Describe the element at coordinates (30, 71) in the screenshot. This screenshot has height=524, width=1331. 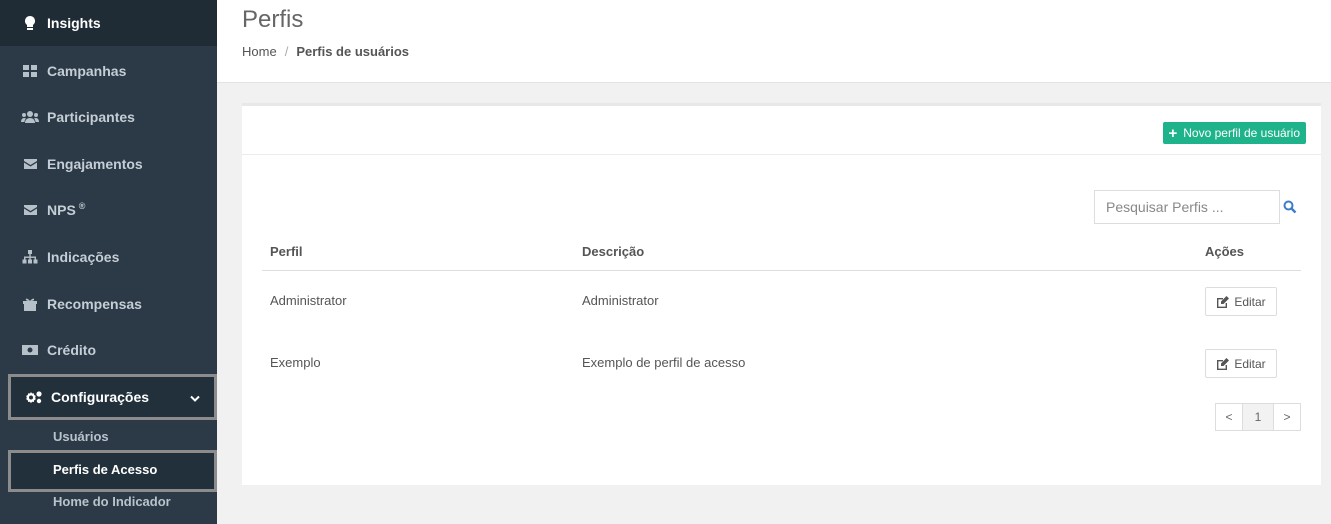
I see `dashboard-icon` at that location.